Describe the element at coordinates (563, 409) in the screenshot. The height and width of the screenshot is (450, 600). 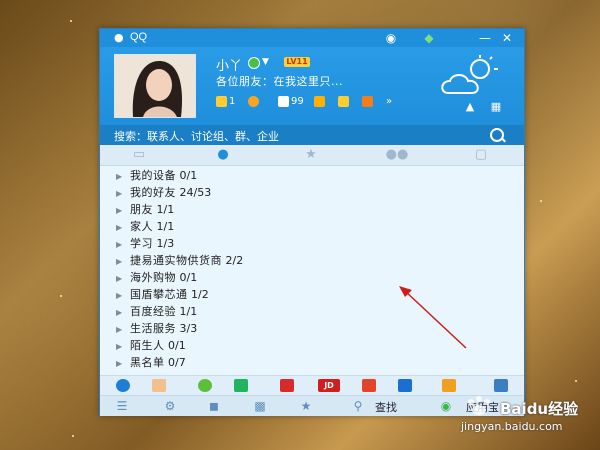
I see `watermark-jingyan: 经验` at that location.